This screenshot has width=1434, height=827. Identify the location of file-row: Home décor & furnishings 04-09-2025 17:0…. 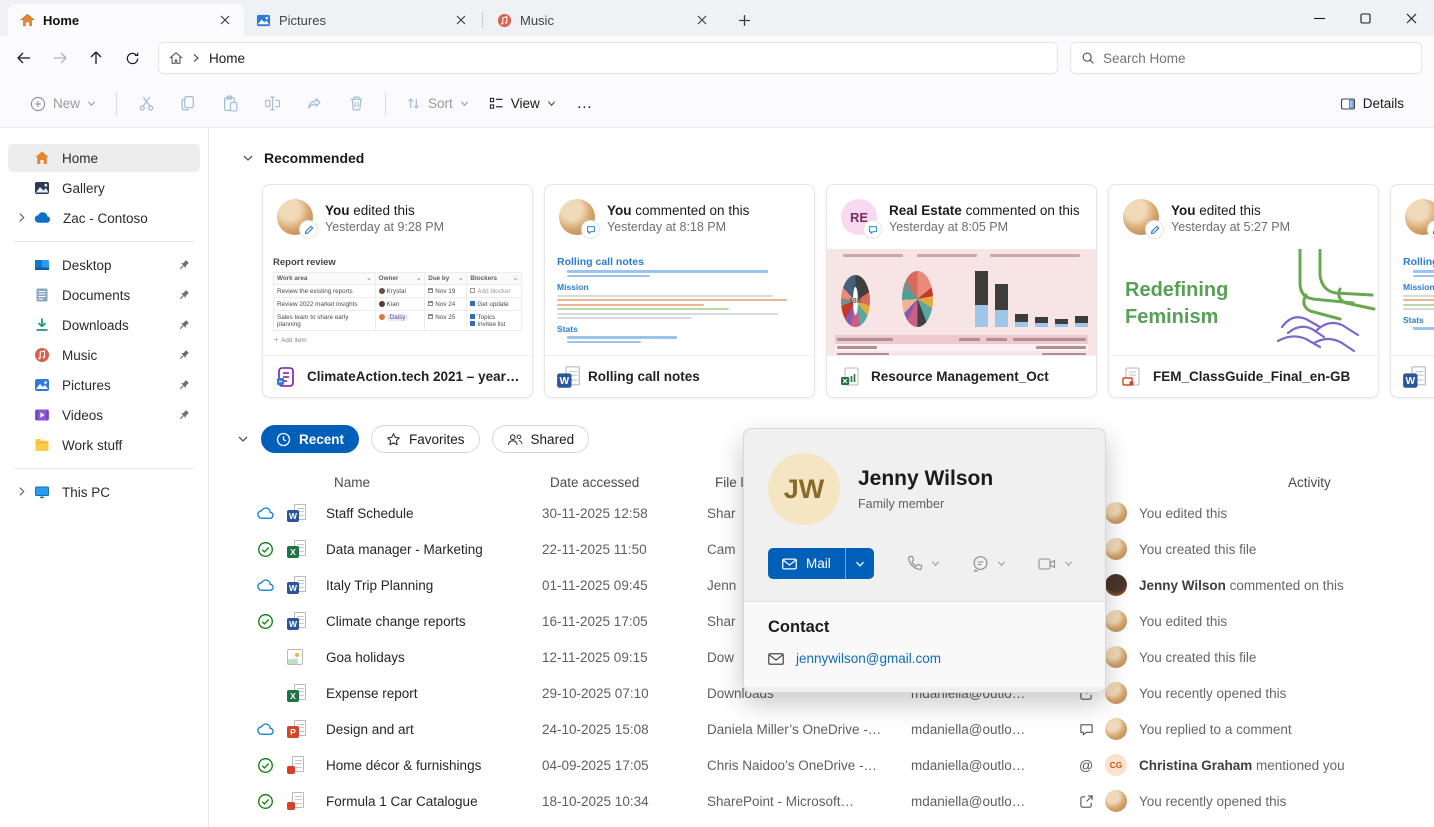
(821, 765).